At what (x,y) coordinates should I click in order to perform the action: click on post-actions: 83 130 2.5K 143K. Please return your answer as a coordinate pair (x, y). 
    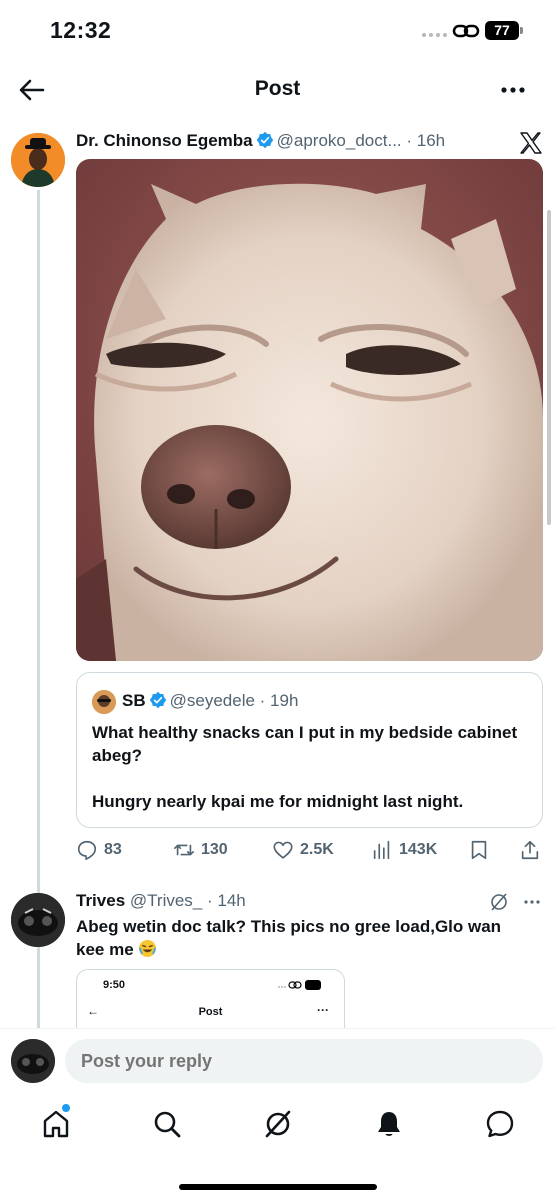
    Looking at the image, I should click on (311, 850).